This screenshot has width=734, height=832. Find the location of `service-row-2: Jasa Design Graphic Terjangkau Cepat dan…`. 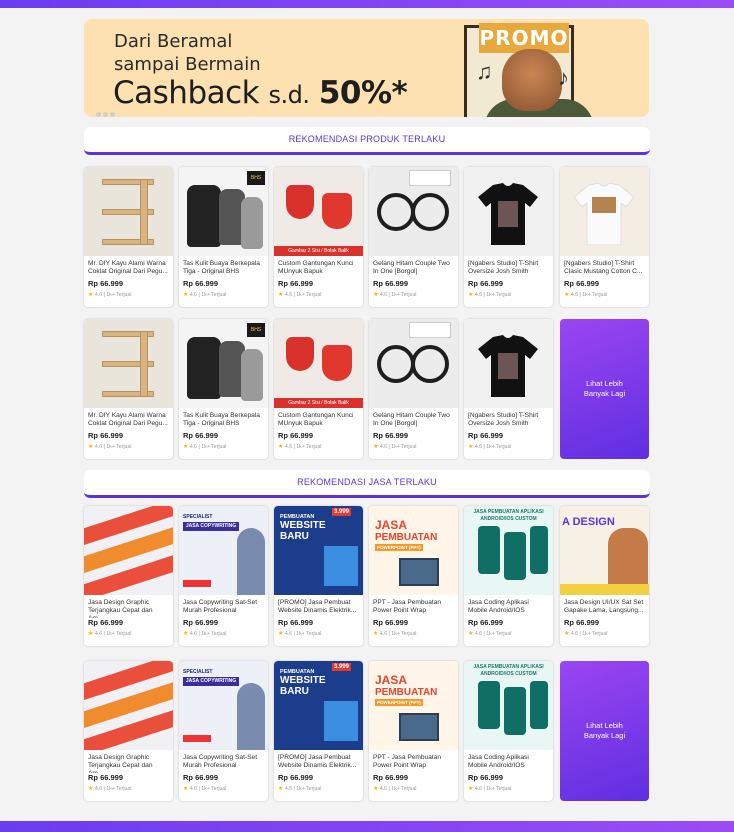

service-row-2: Jasa Design Graphic Terjangkau Cepat dan… is located at coordinates (367, 731).